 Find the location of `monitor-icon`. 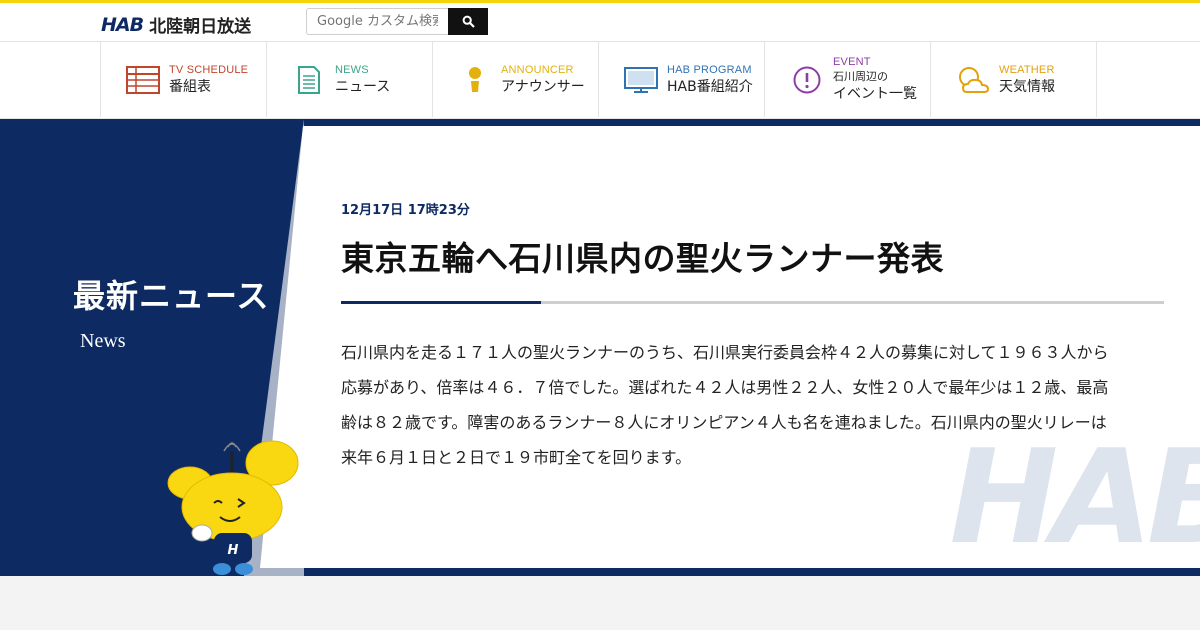

monitor-icon is located at coordinates (641, 80).